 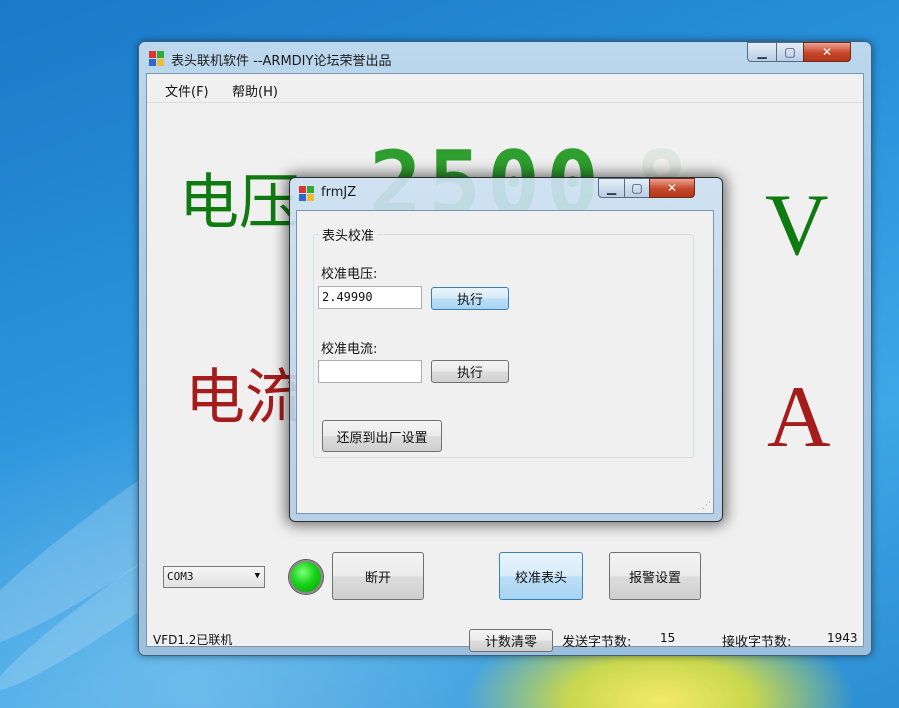 I want to click on factory-reset-button: 还原到出厂设置, so click(x=382, y=436).